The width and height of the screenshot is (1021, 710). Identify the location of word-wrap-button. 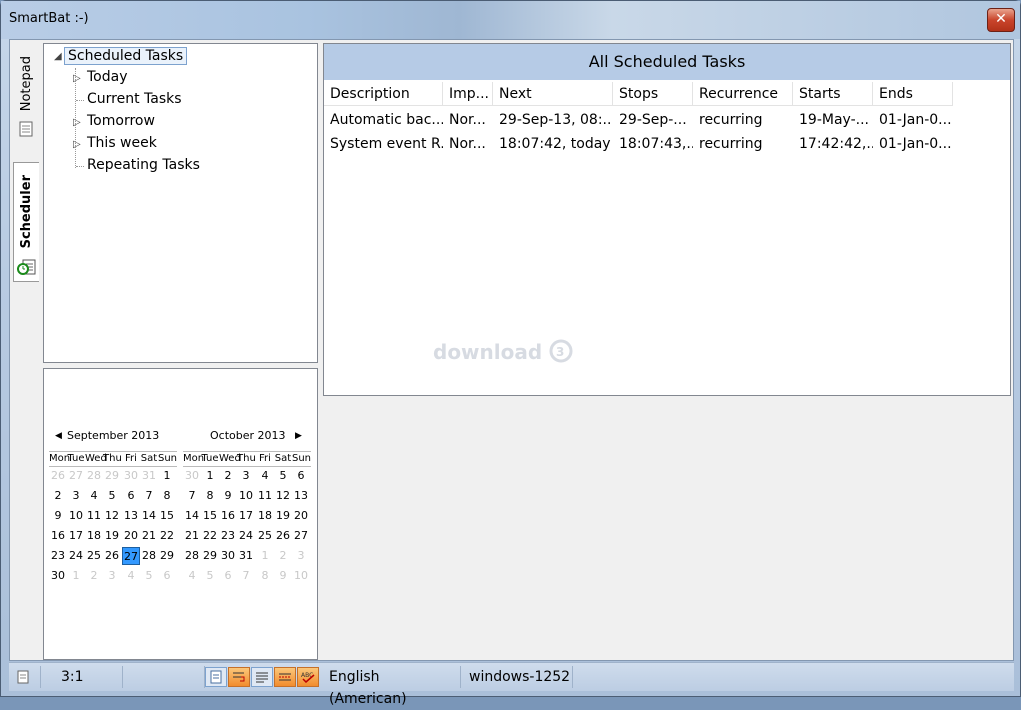
(239, 677).